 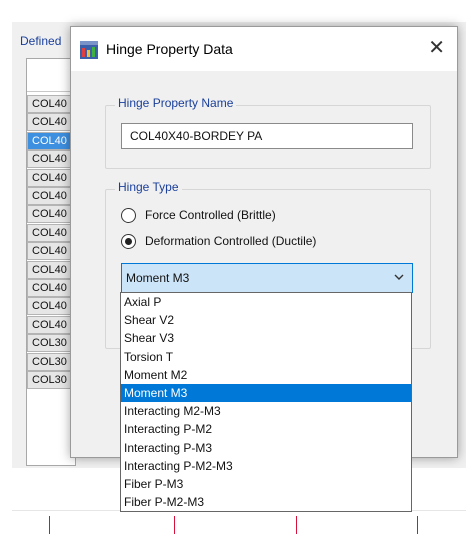 What do you see at coordinates (158, 278) in the screenshot?
I see `combo-selected-value: Moment M3` at bounding box center [158, 278].